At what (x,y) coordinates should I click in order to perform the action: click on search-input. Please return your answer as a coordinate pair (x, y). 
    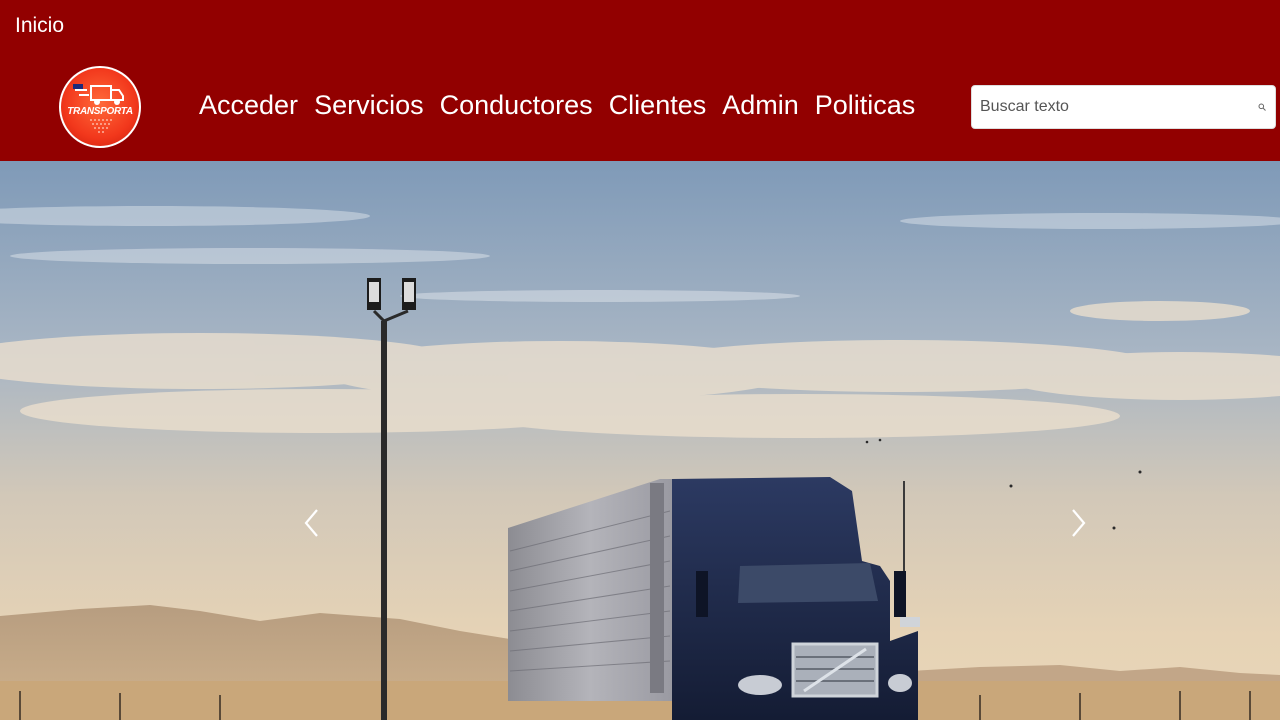
    Looking at the image, I should click on (1115, 107).